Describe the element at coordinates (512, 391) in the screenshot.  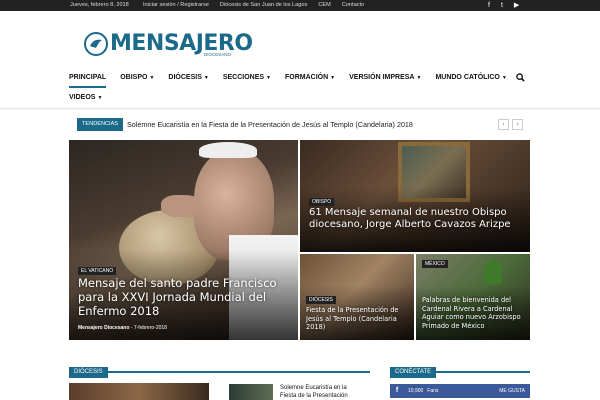
I see `facebook-like-button: ME GUSTA` at that location.